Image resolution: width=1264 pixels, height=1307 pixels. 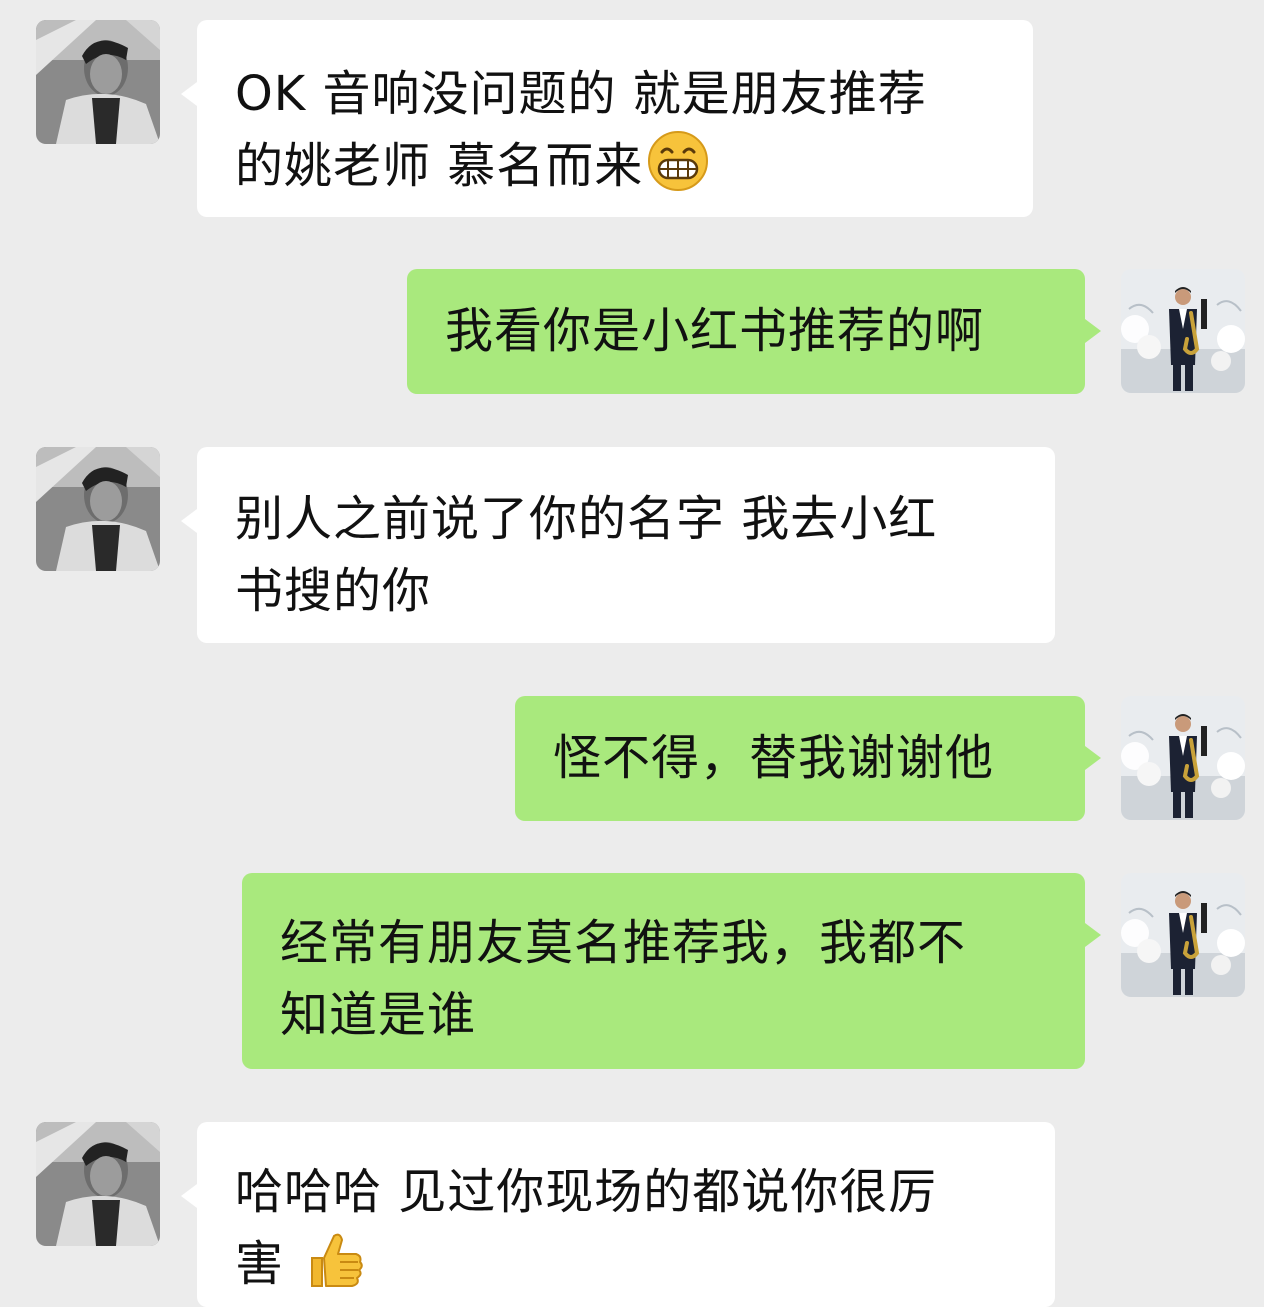 I want to click on message-bubble-outgoing: 经常有朋友莫名推荐我，我都不 知道是谁, so click(x=671, y=971).